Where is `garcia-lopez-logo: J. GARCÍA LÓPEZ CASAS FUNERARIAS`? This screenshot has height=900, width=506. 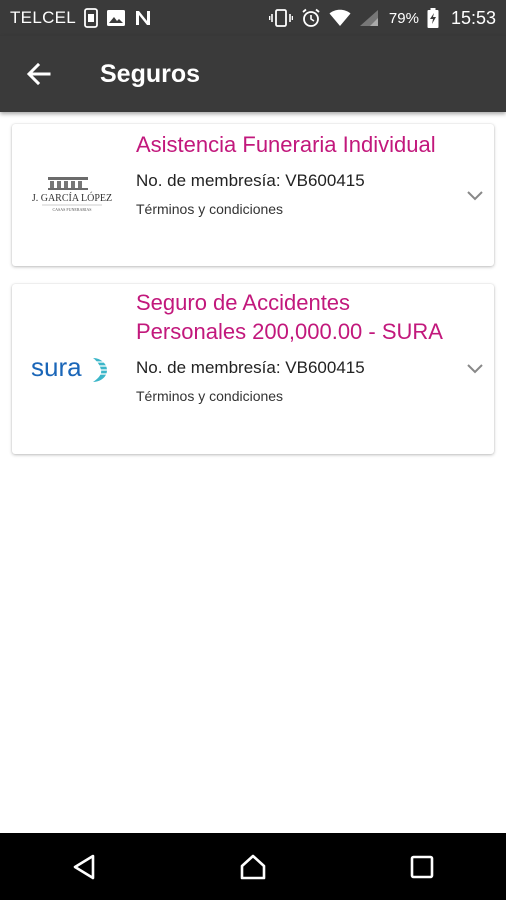
garcia-lopez-logo: J. GARCÍA LÓPEZ CASAS FUNERARIAS is located at coordinates (72, 194).